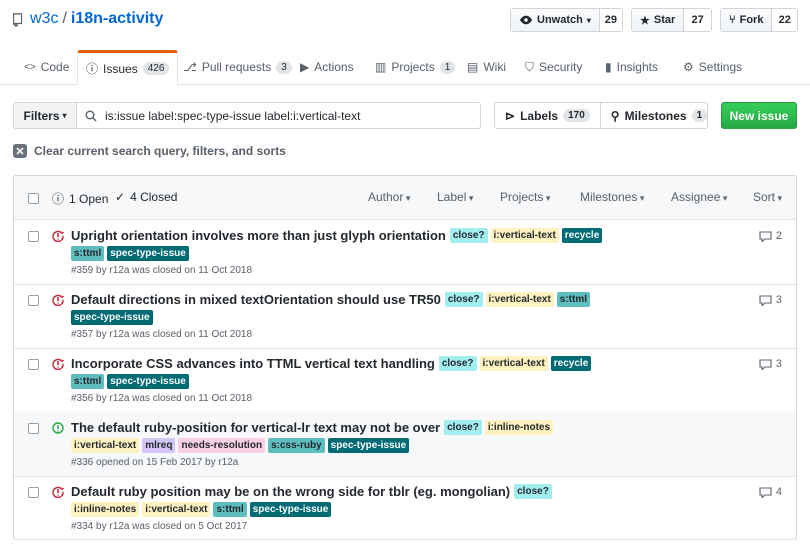 Image resolution: width=810 pixels, height=545 pixels. I want to click on search-box, so click(278, 115).